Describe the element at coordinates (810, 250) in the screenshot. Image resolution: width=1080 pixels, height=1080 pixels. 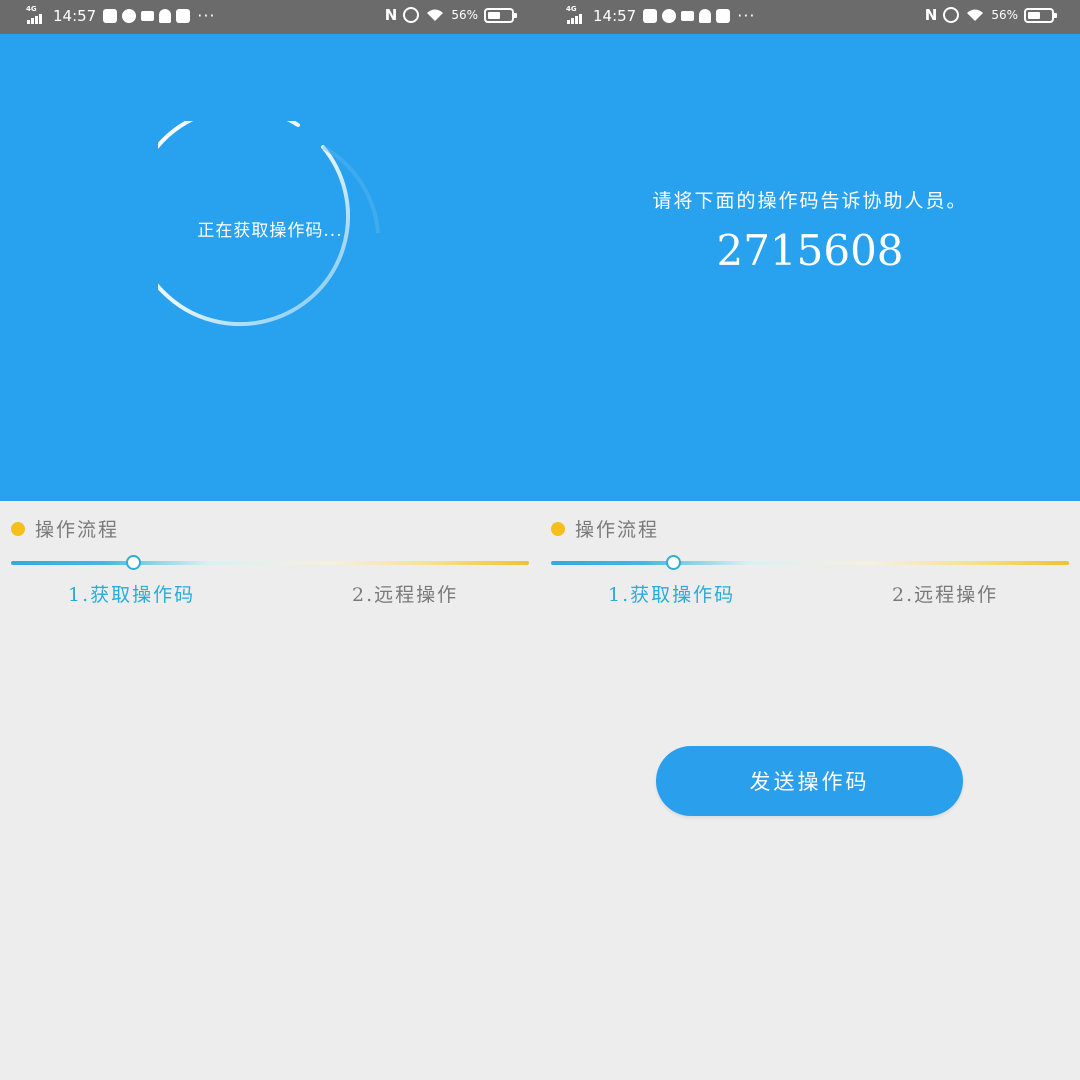
I see `operation-code: 2715608` at that location.